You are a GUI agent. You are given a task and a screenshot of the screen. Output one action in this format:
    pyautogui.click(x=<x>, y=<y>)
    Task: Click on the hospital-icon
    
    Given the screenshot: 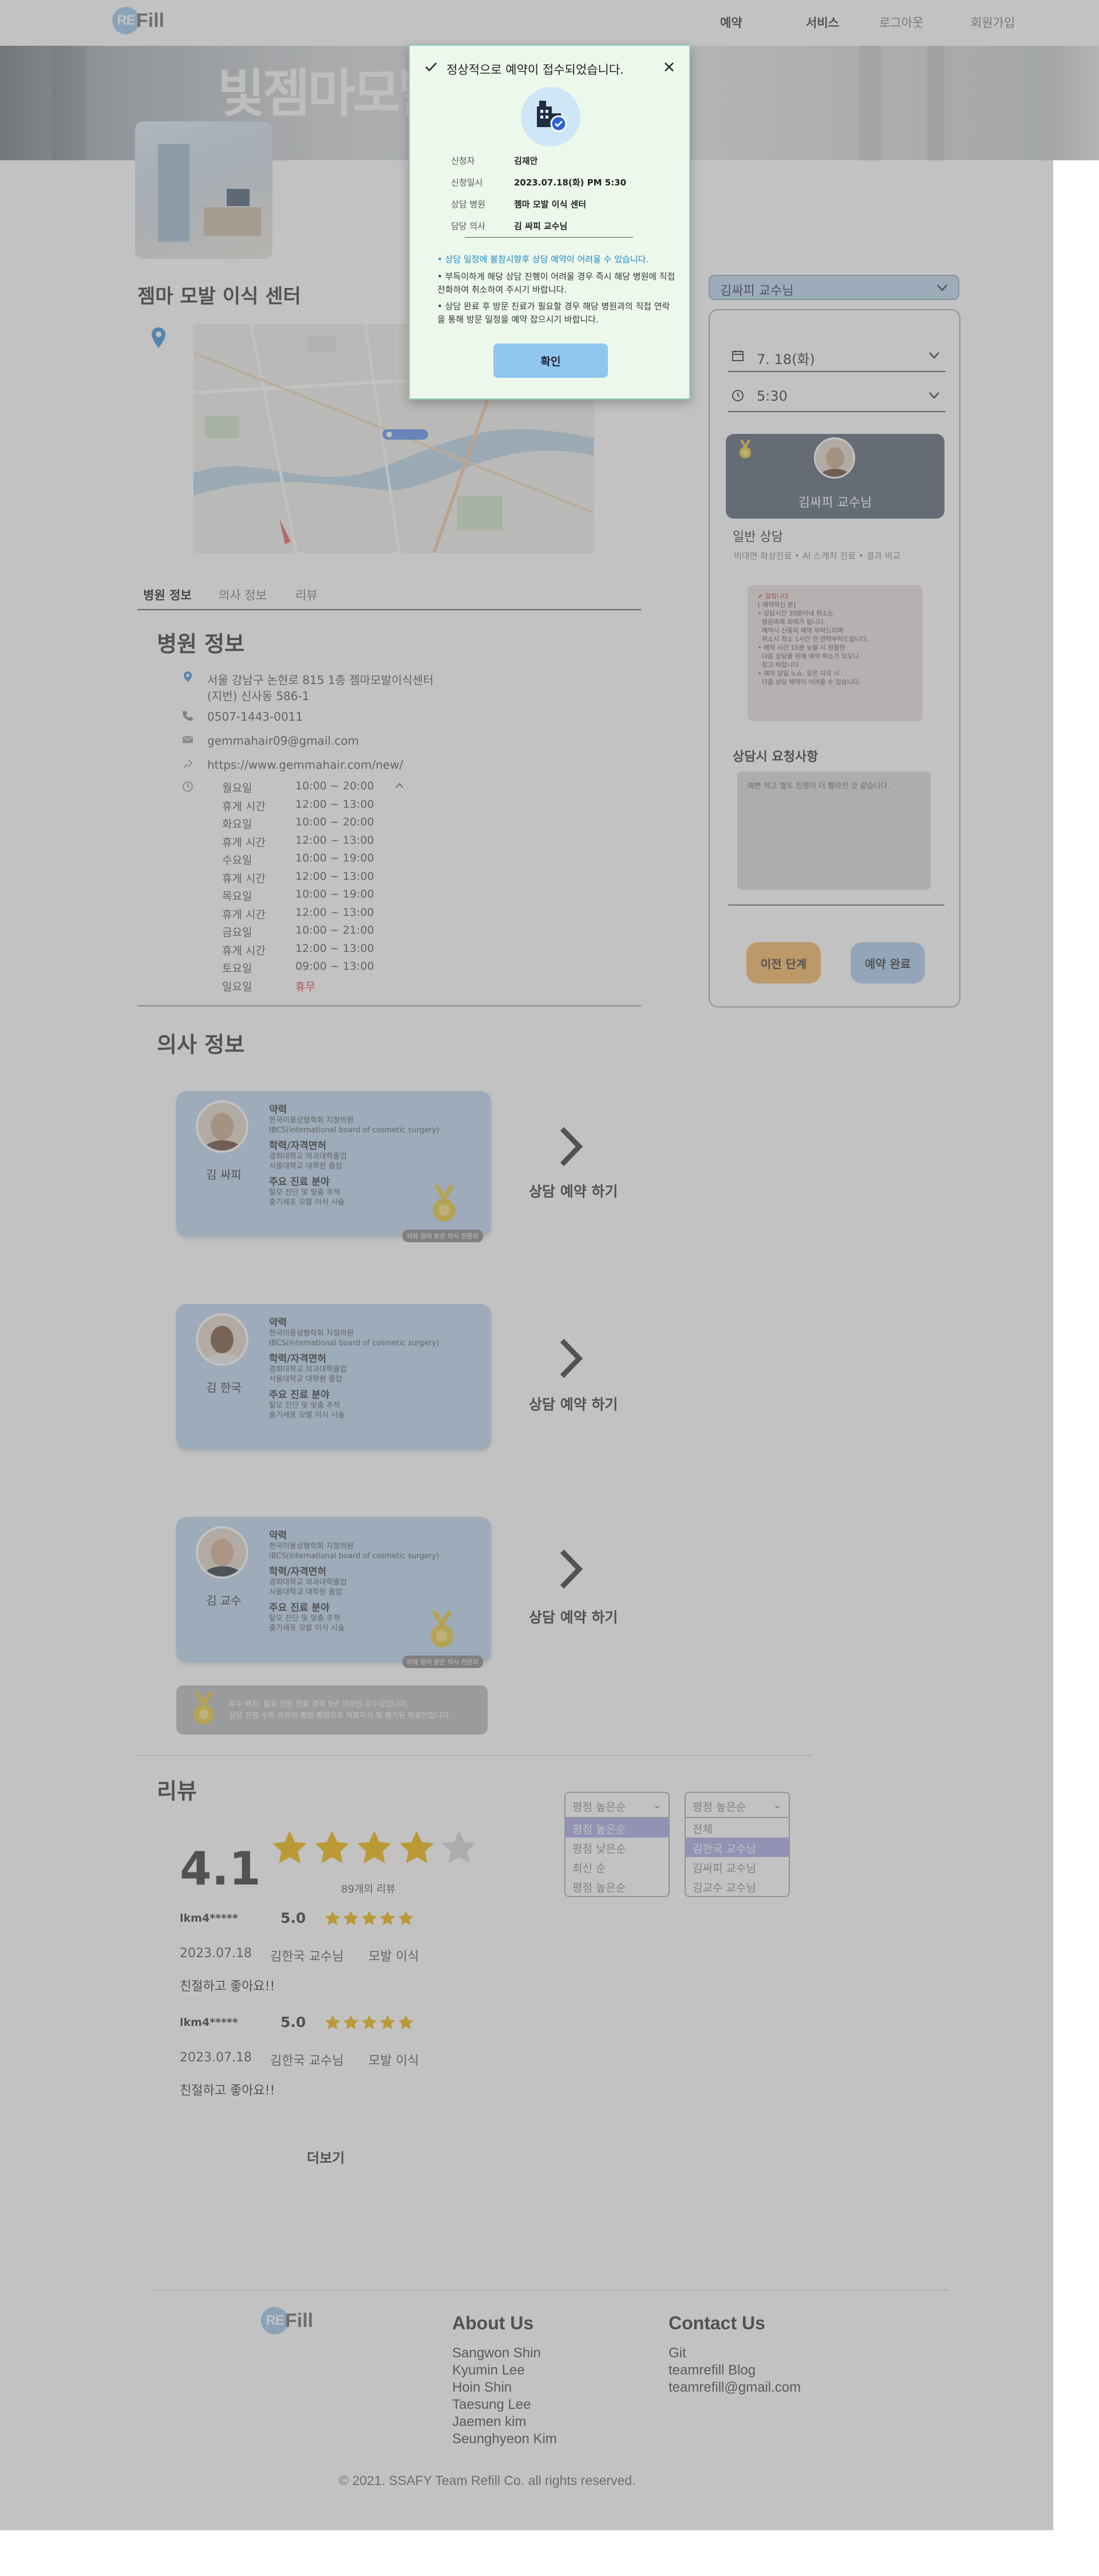 What is the action you would take?
    pyautogui.click(x=550, y=117)
    